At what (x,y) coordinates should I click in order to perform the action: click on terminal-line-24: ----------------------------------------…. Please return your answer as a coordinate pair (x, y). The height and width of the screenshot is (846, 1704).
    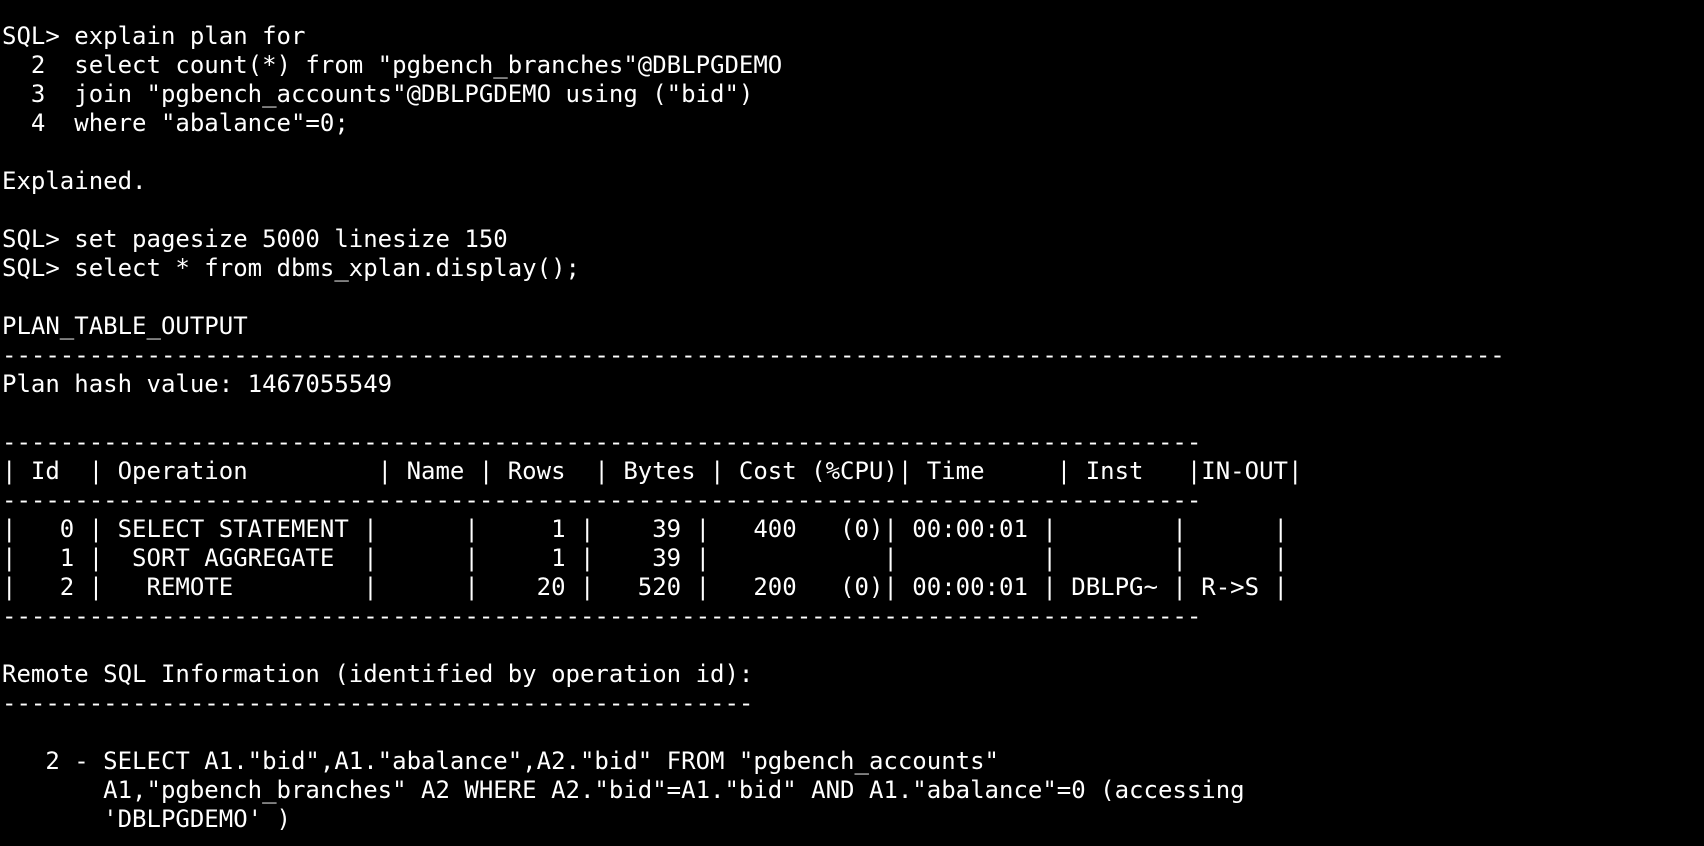
    Looking at the image, I should click on (378, 703).